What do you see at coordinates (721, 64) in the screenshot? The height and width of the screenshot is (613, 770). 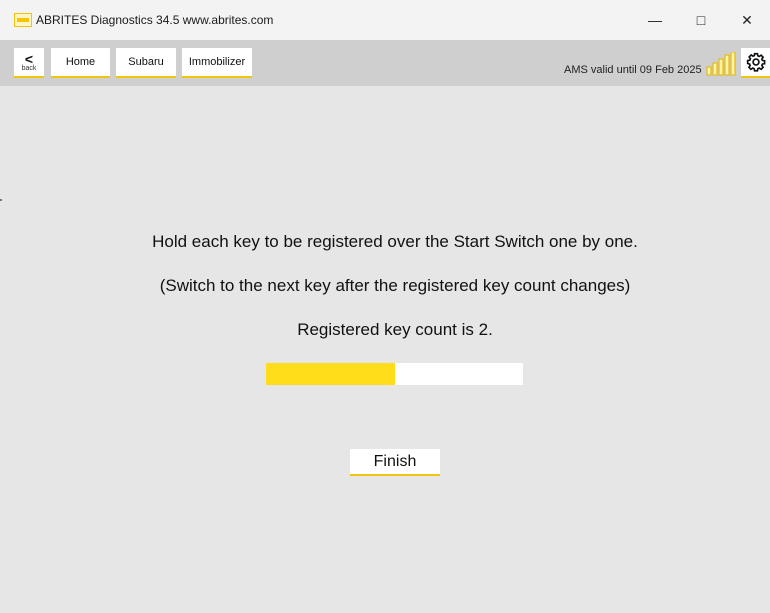 I see `signal-strength-icon` at bounding box center [721, 64].